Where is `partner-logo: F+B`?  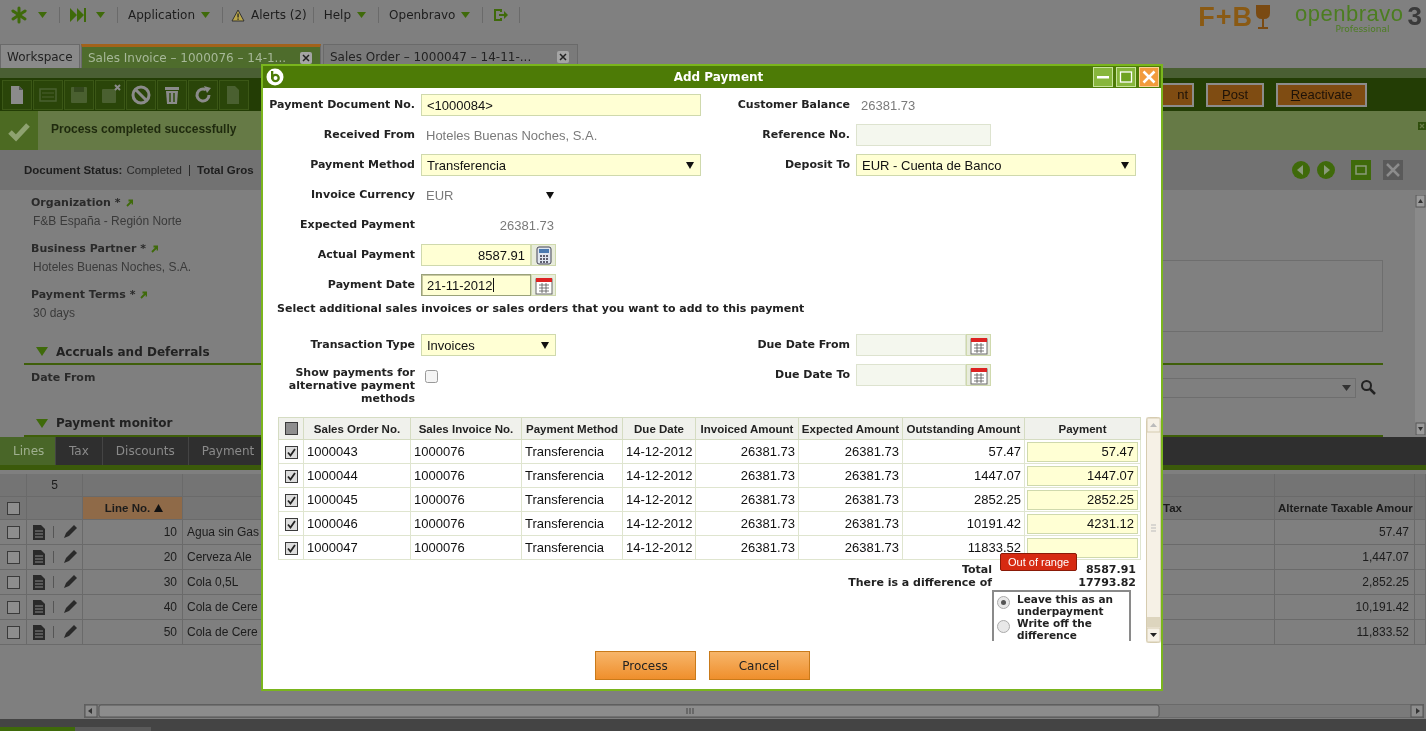 partner-logo: F+B is located at coordinates (1226, 17).